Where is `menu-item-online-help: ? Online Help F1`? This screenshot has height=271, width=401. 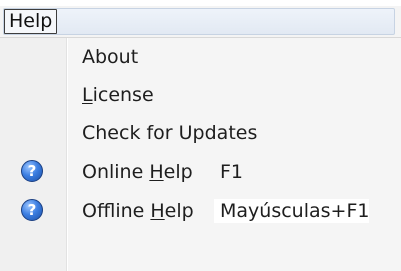 menu-item-online-help: ? Online Help F1 is located at coordinates (200, 172).